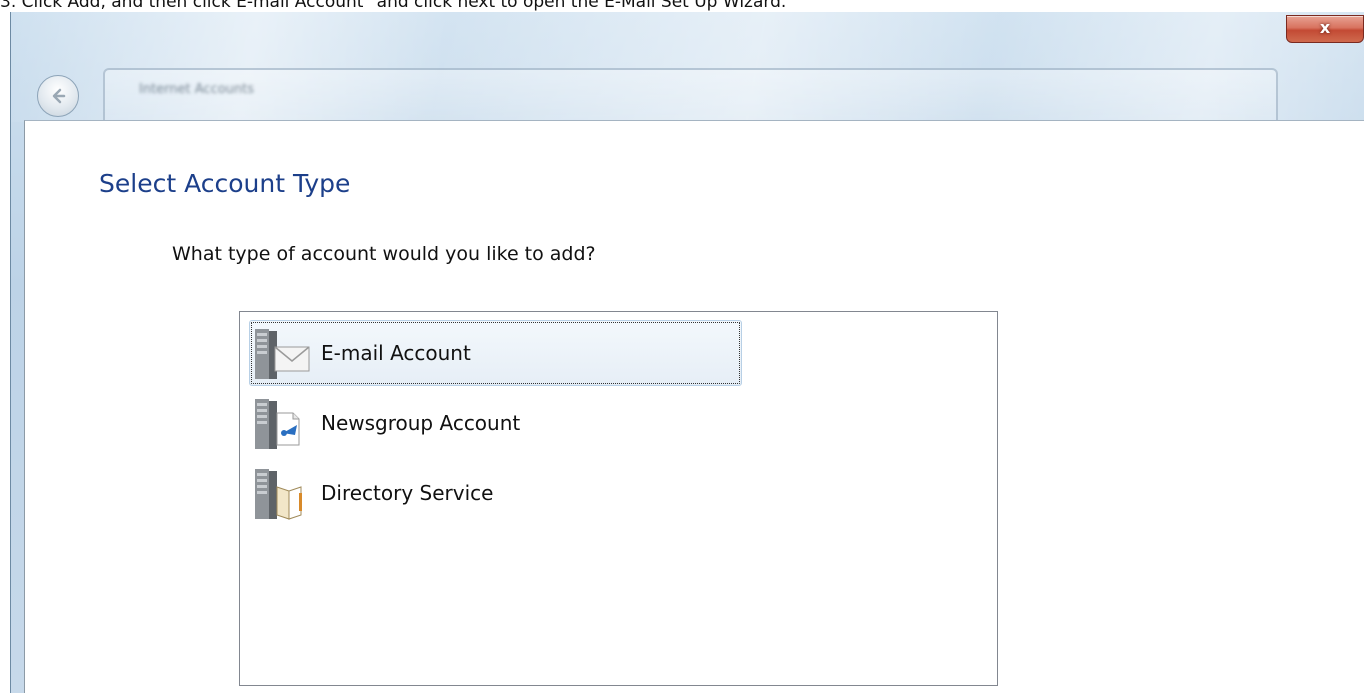 This screenshot has height=693, width=1364. I want to click on newsgroup-server-icon, so click(277, 424).